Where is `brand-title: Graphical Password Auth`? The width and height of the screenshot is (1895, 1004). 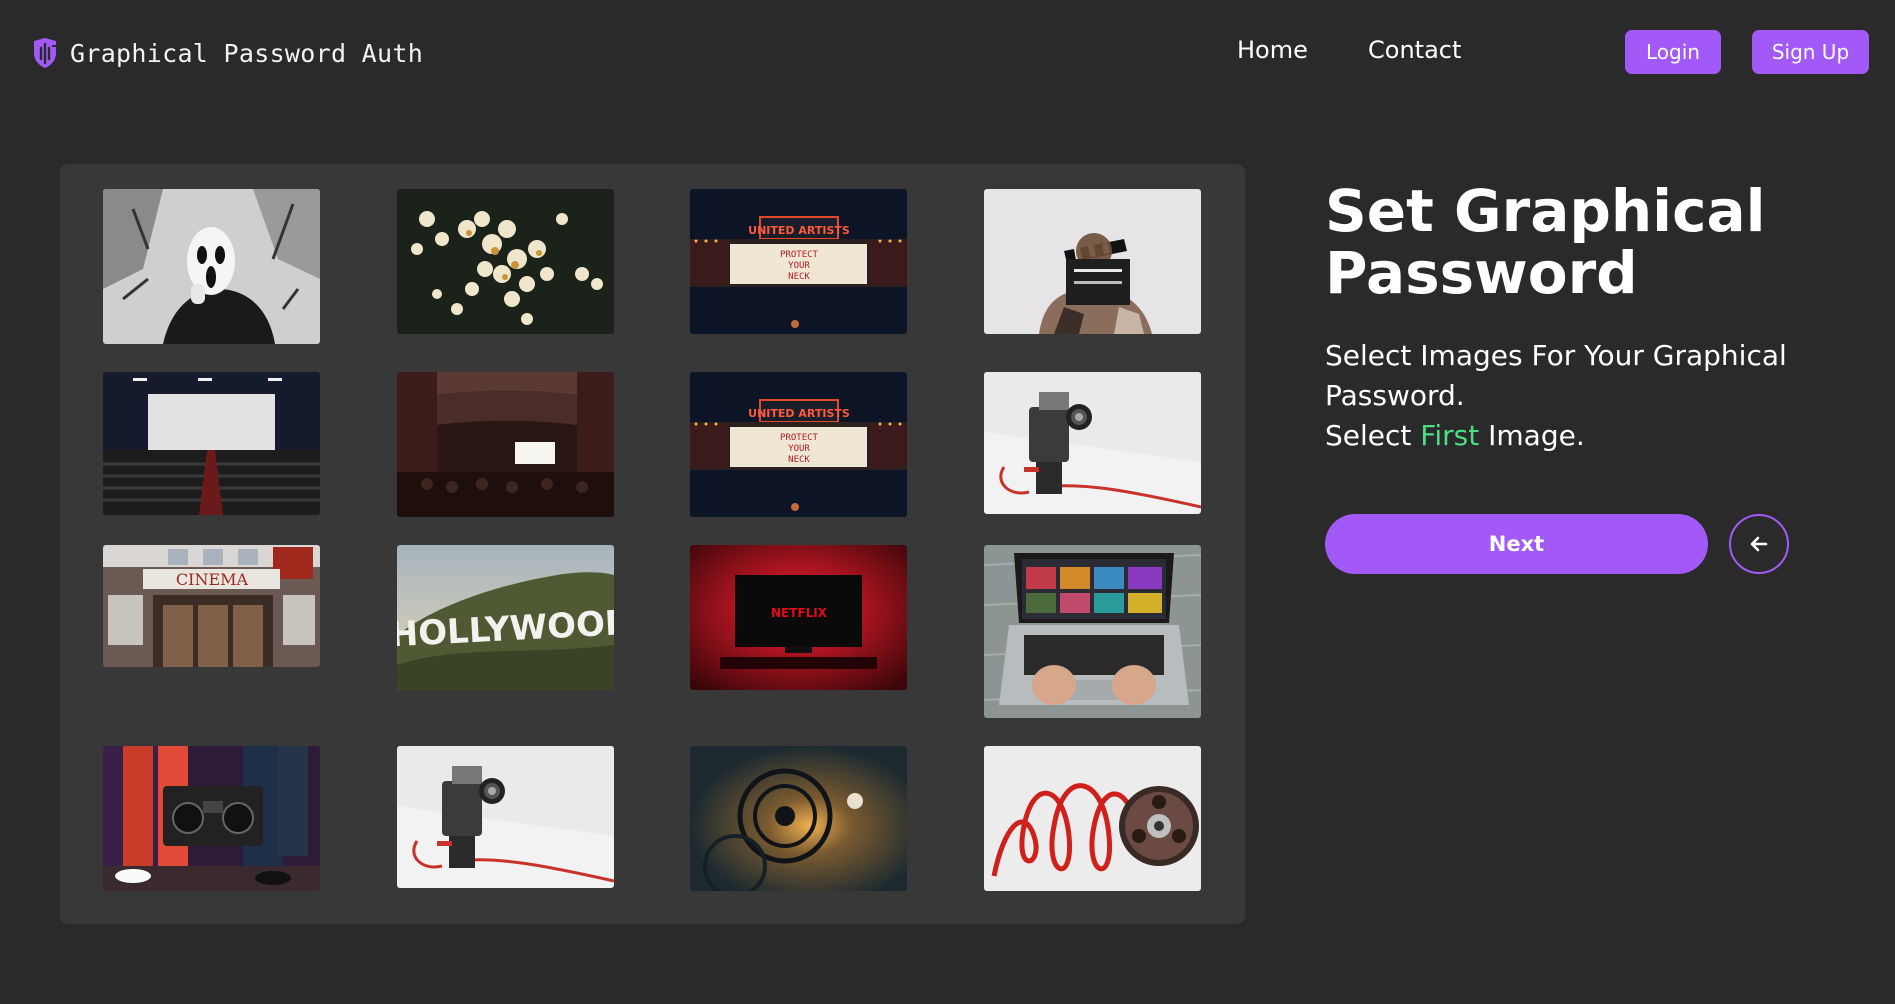
brand-title: Graphical Password Auth is located at coordinates (247, 53).